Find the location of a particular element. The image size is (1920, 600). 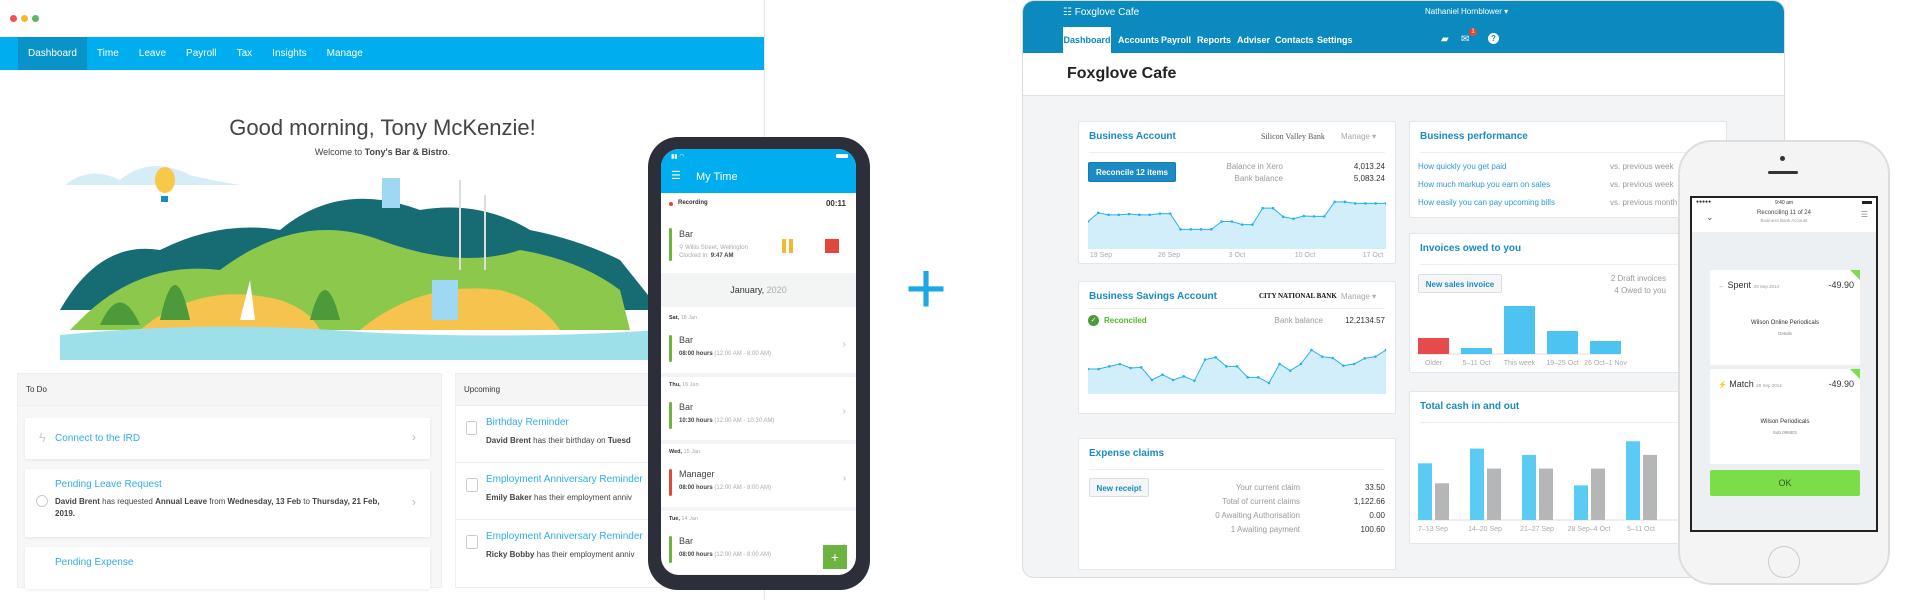

tab-payroll: Payroll is located at coordinates (1176, 40).